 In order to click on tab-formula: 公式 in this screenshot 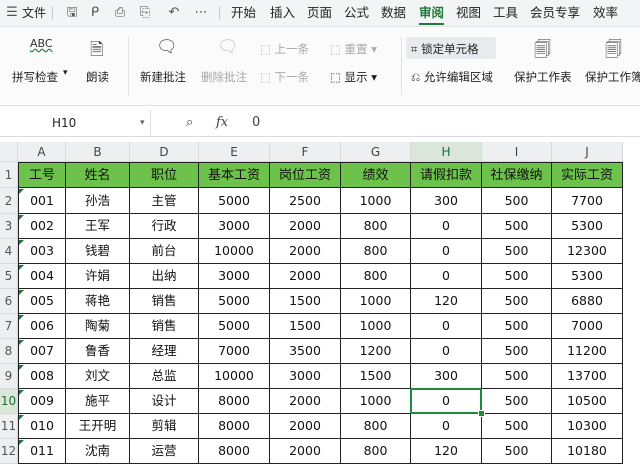, I will do `click(356, 13)`.